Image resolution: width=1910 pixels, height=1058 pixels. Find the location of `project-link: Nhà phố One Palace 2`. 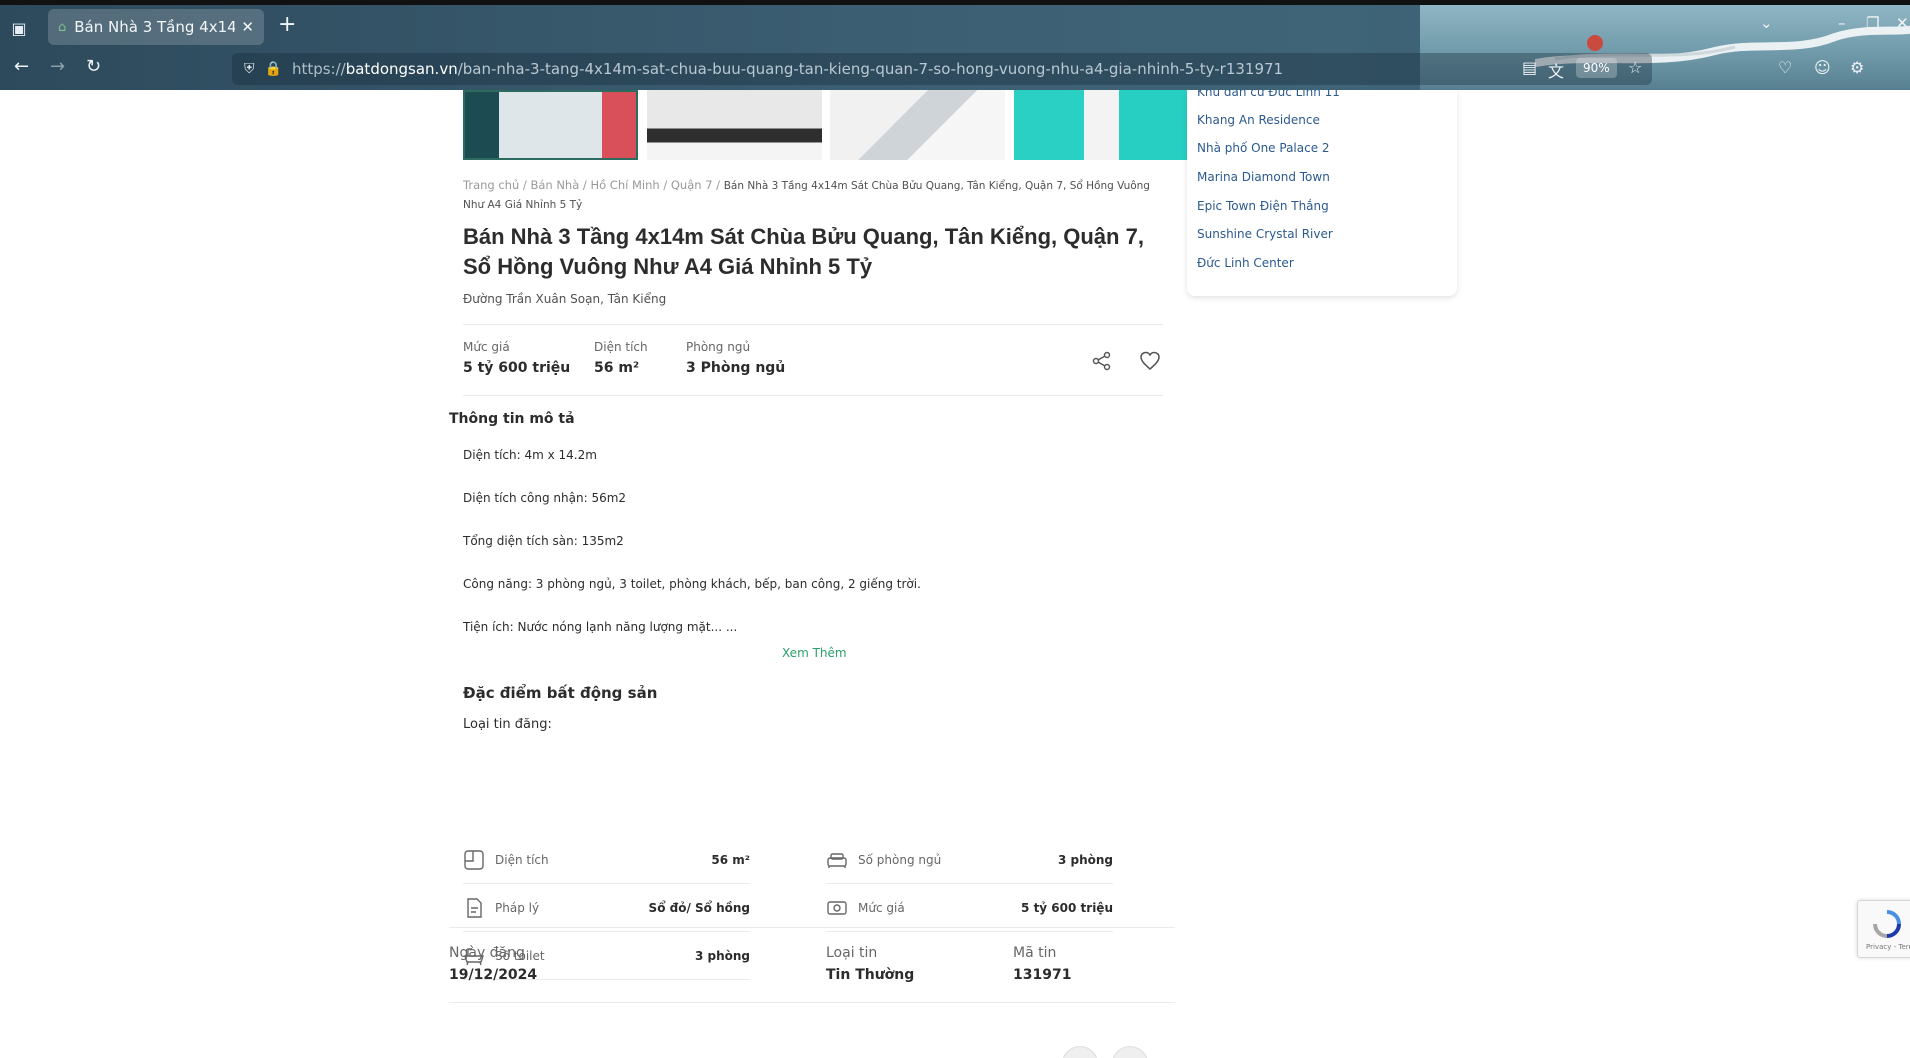

project-link: Nhà phố One Palace 2 is located at coordinates (1263, 148).